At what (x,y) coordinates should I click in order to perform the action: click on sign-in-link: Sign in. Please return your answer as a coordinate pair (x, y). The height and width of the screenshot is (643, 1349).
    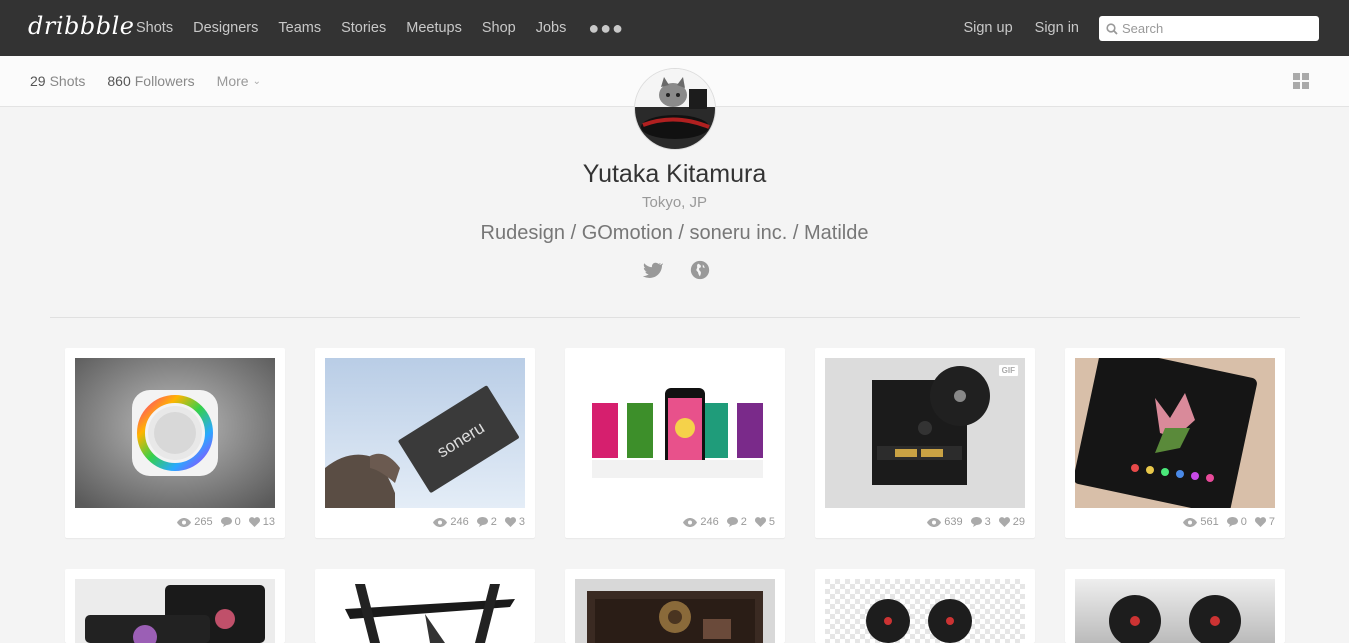
    Looking at the image, I should click on (1057, 28).